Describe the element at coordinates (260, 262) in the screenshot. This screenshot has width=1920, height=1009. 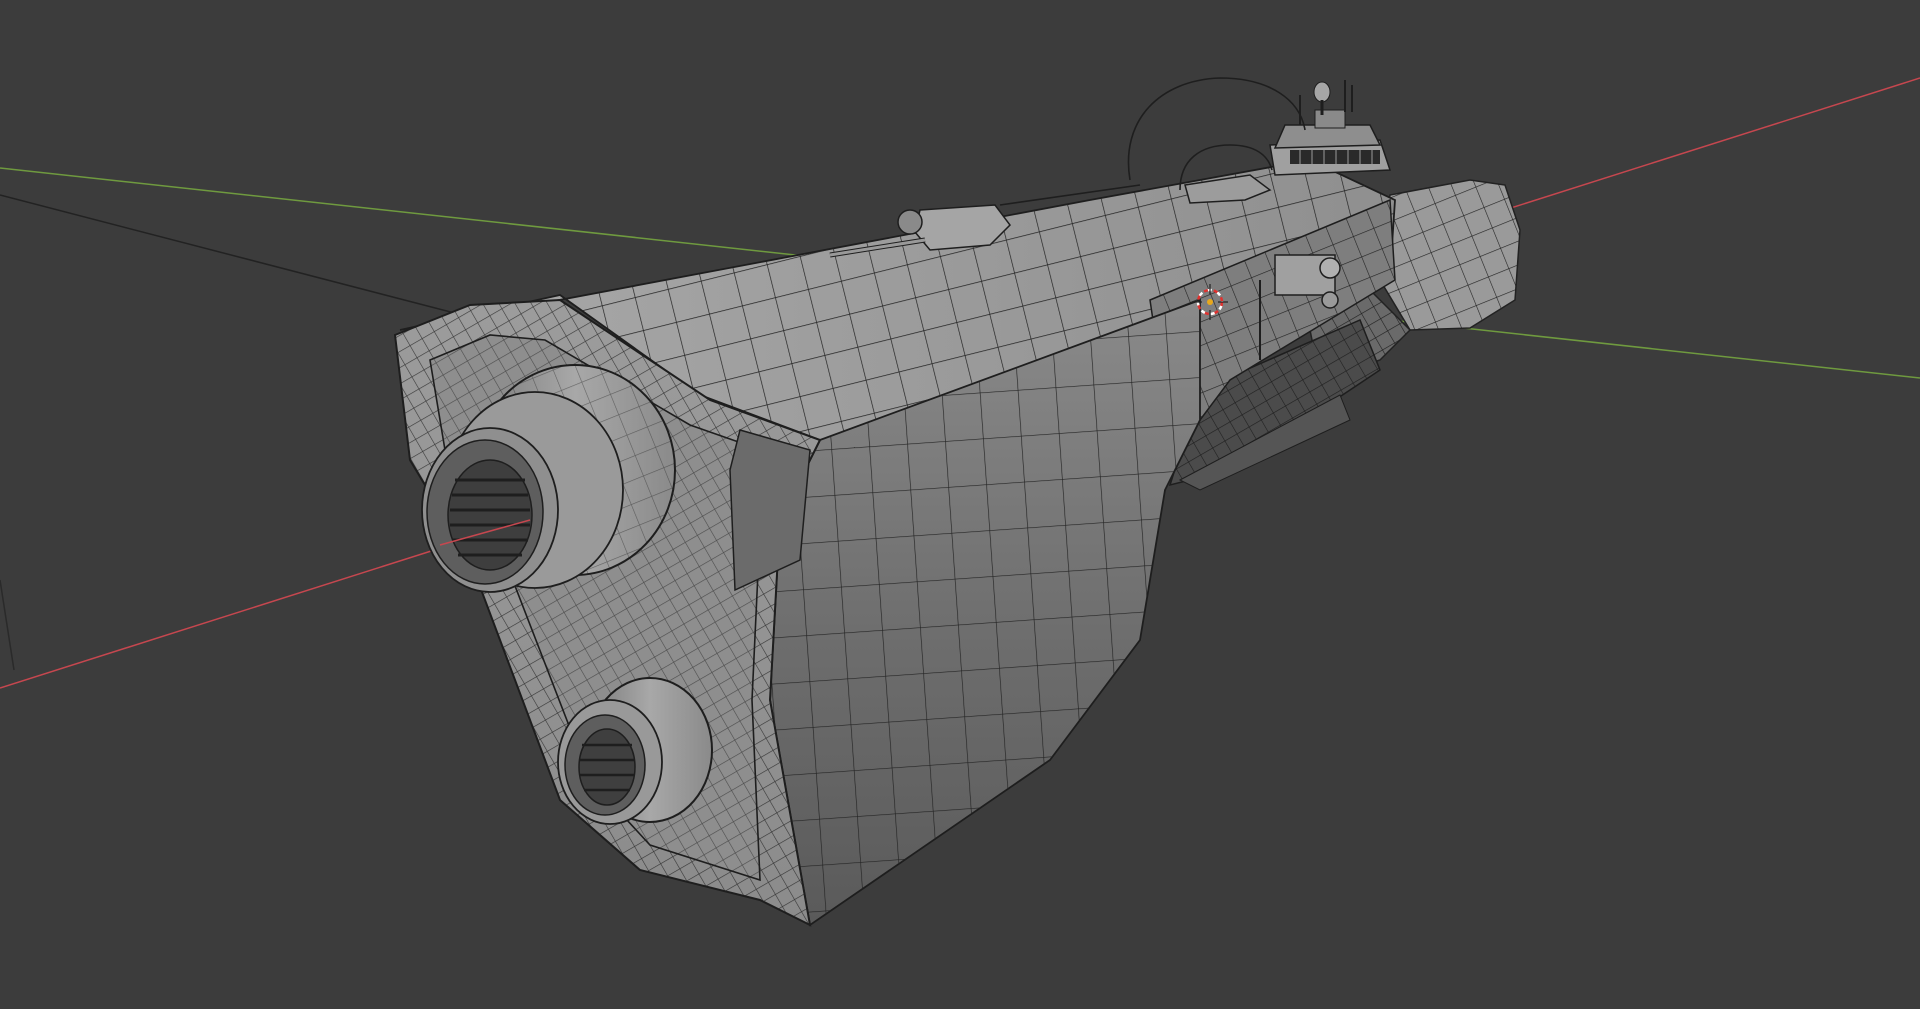
I see `black-guide-line` at that location.